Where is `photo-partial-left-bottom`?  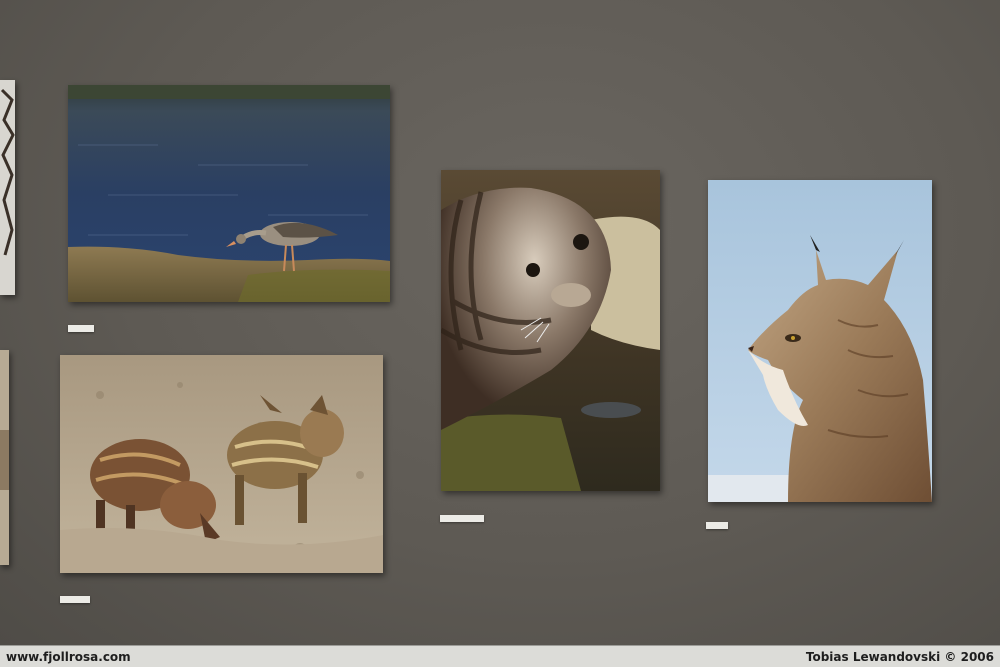 photo-partial-left-bottom is located at coordinates (4, 457).